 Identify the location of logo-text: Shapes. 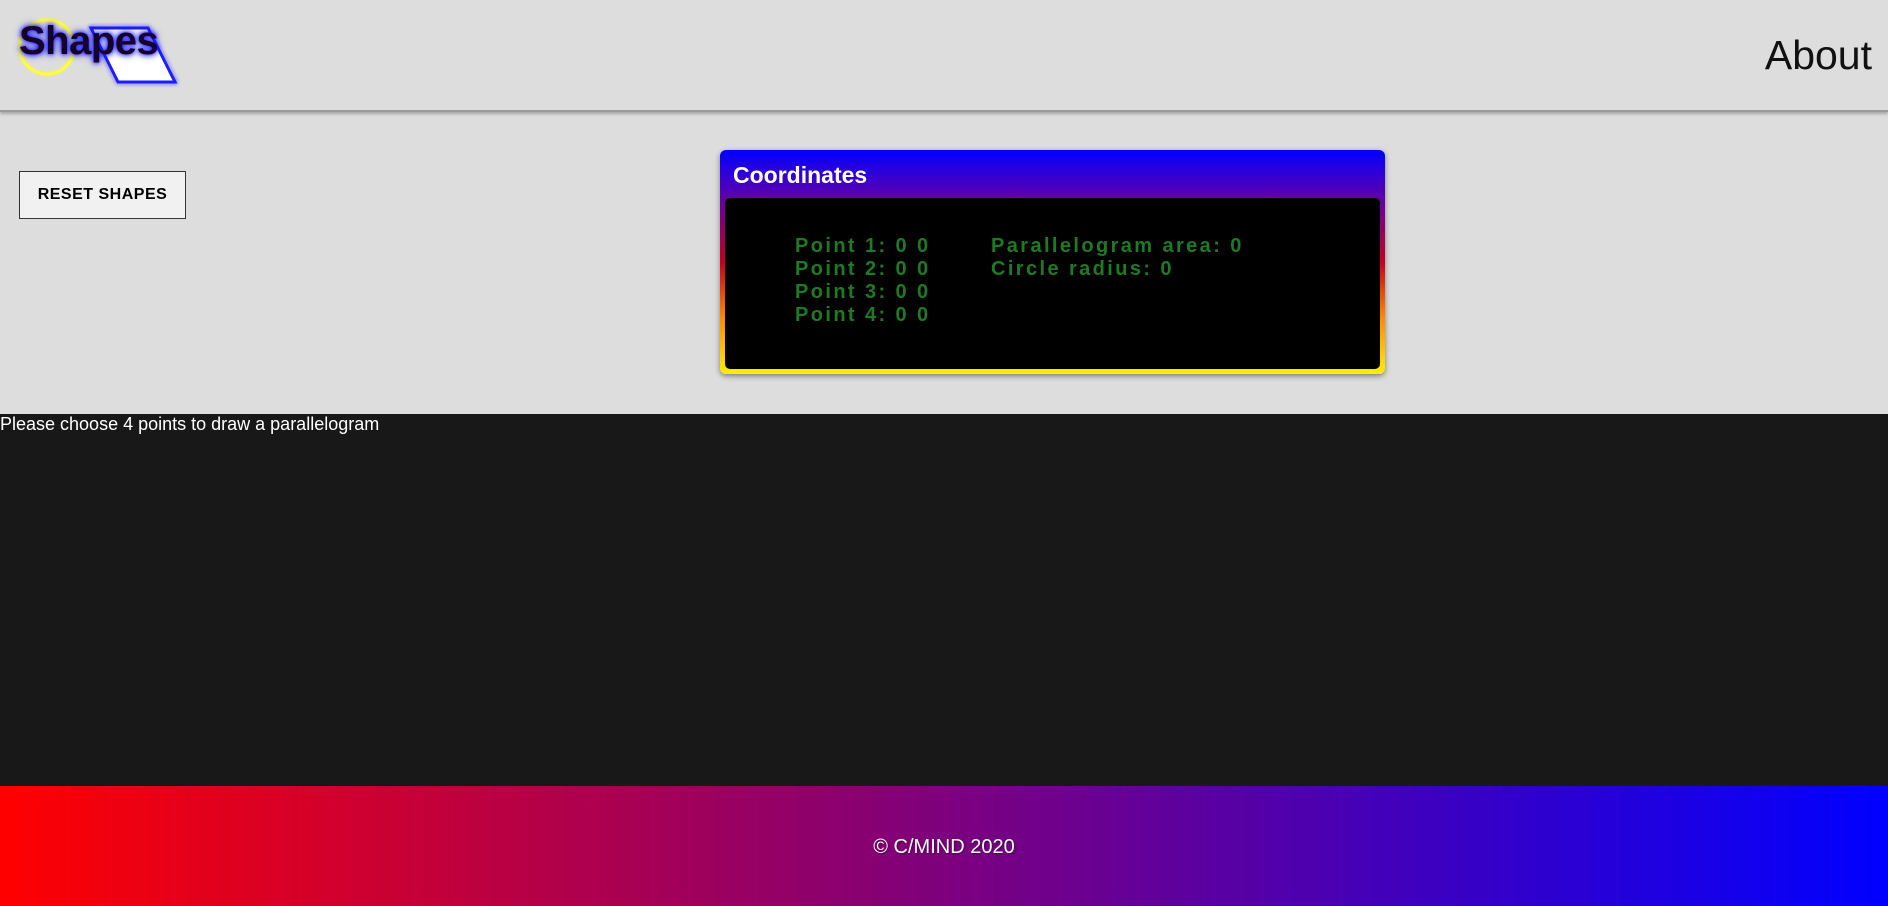
(89, 41).